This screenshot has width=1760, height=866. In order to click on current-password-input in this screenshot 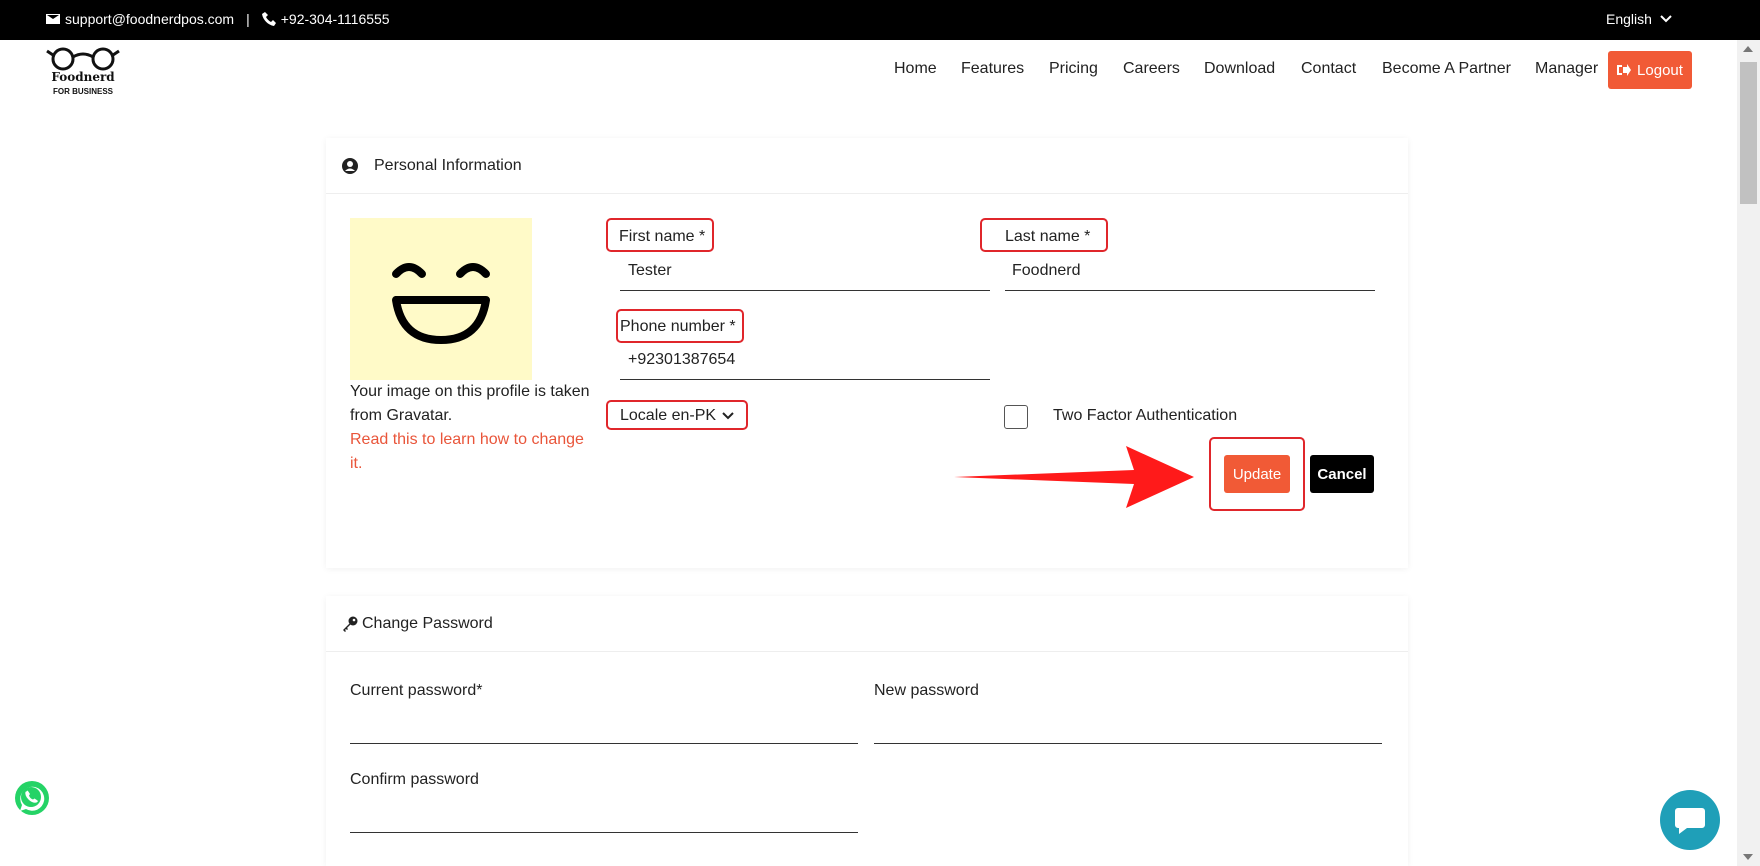, I will do `click(604, 715)`.